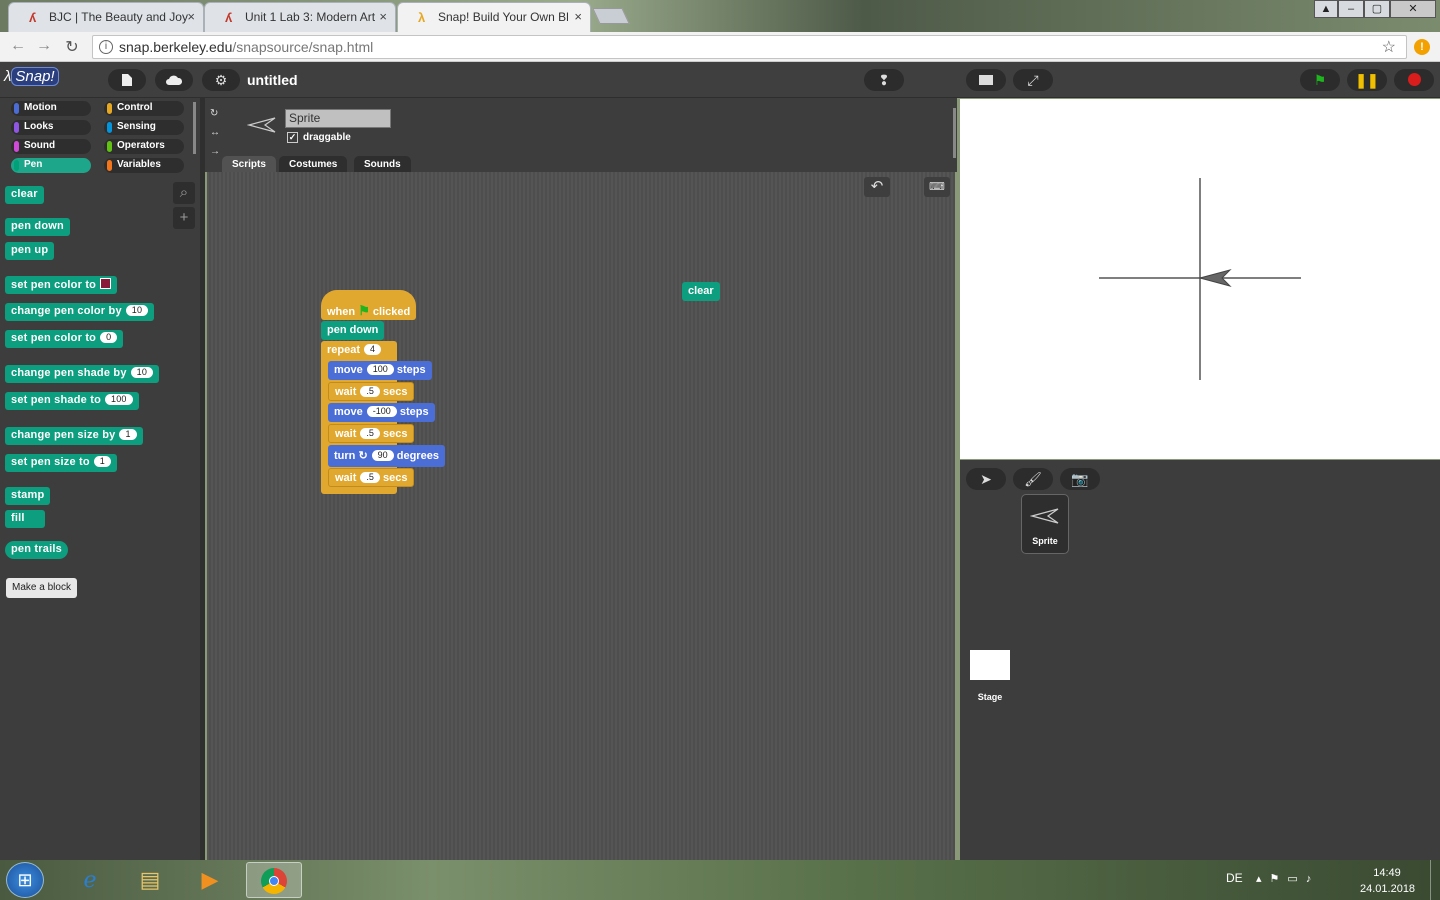  I want to click on snap-logo: λ Snap!, so click(31, 76).